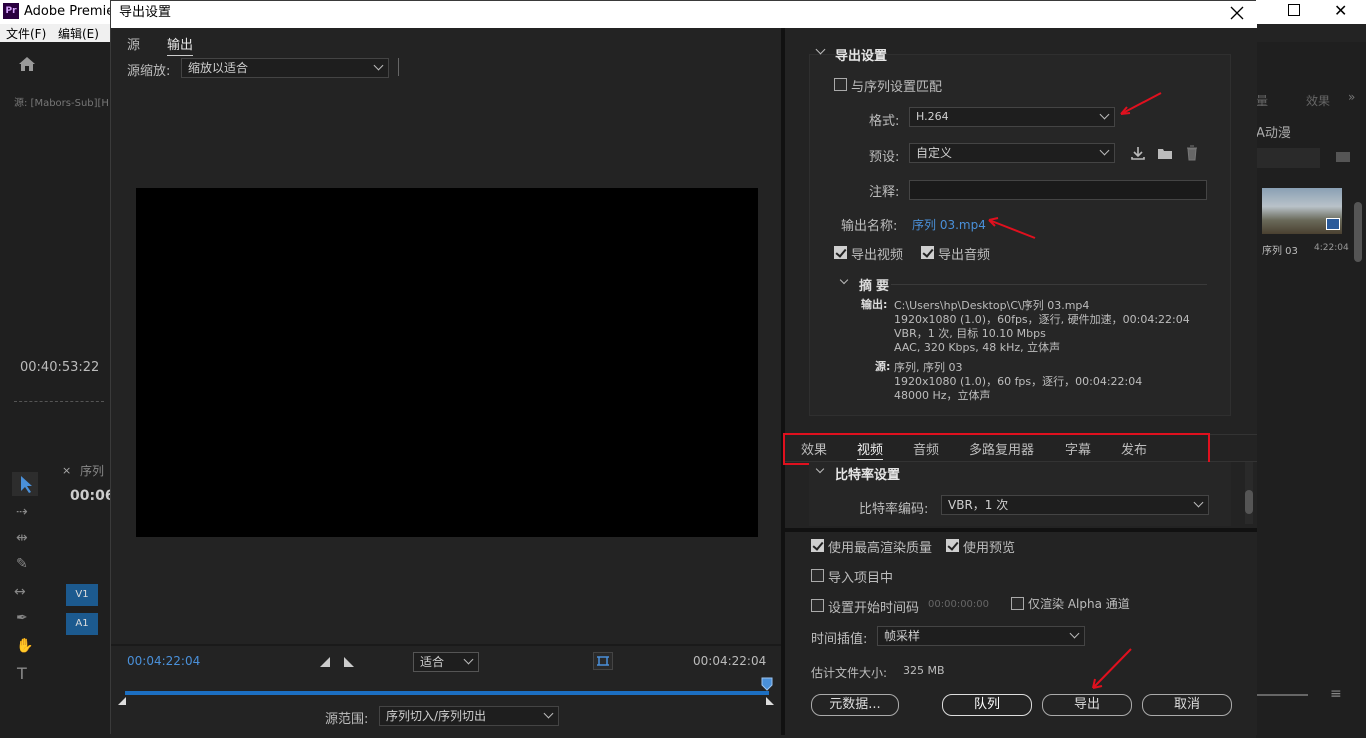  I want to click on set-in-point-icon, so click(325, 662).